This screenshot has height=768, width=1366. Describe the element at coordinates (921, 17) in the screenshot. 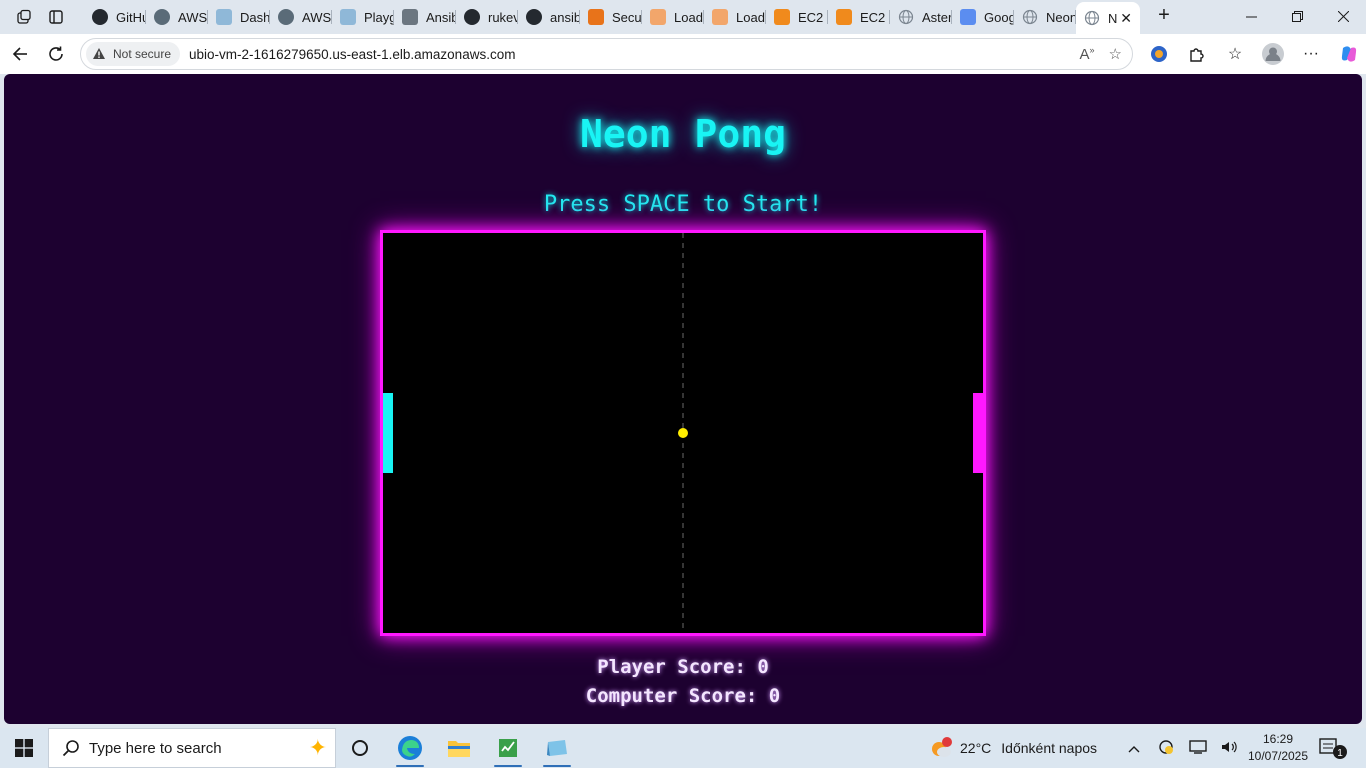

I see `browser-tab: Aster` at that location.